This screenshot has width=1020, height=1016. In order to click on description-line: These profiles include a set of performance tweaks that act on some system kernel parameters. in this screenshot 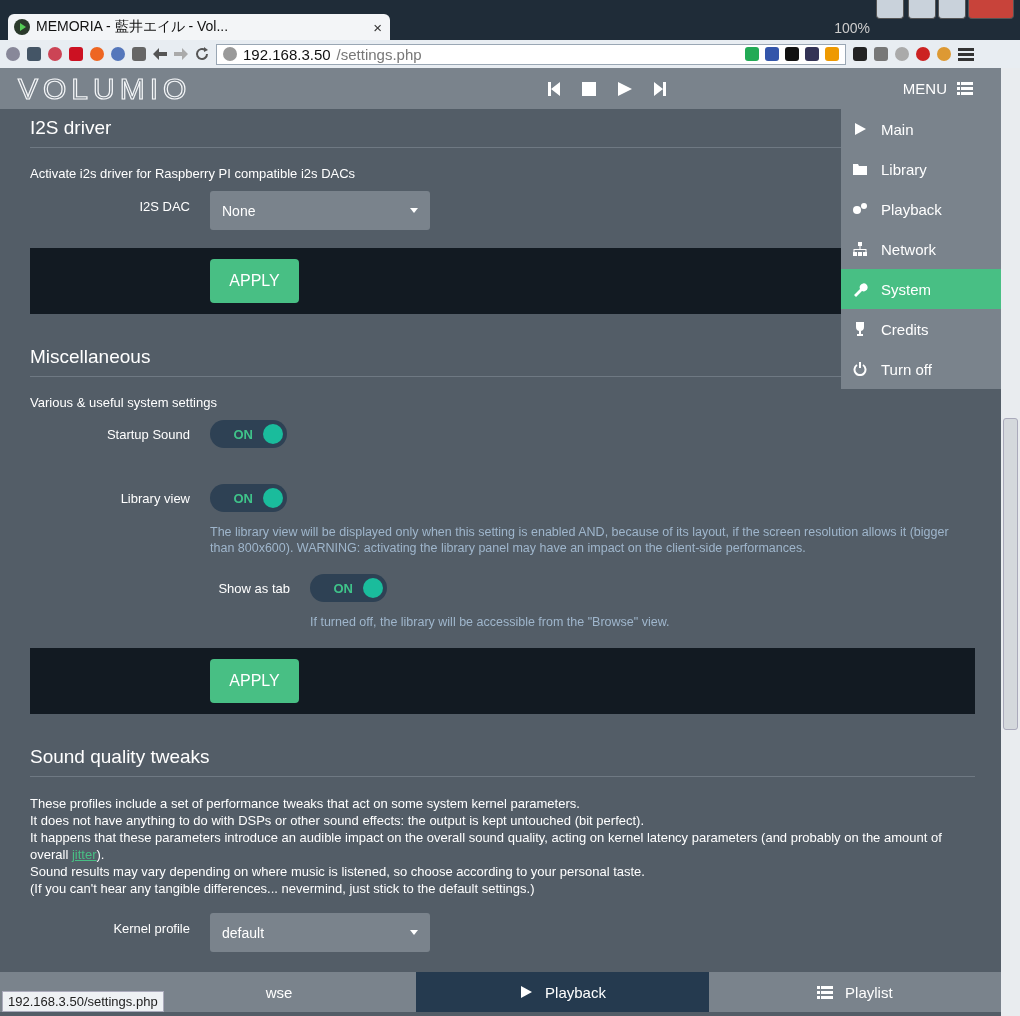, I will do `click(305, 803)`.